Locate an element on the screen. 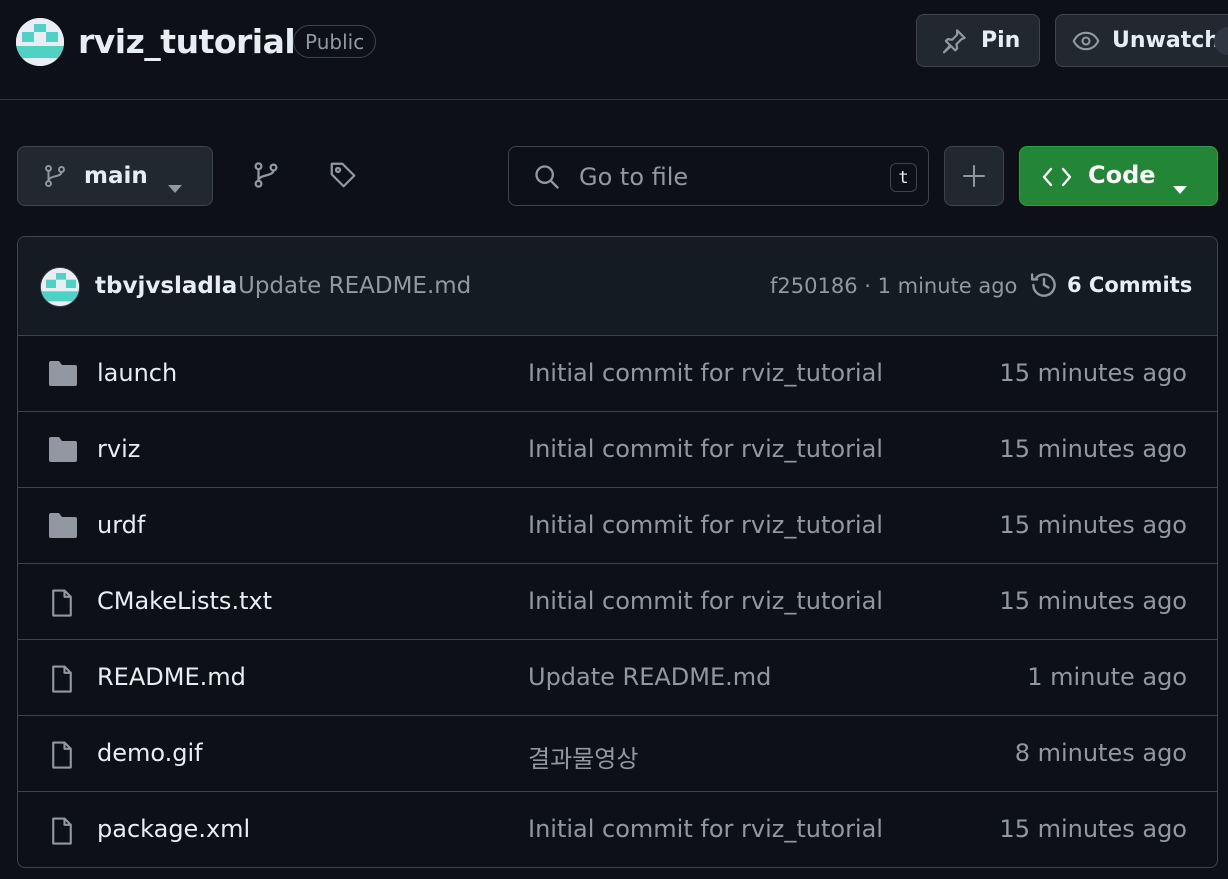  file-commit-message: 결과물영상 is located at coordinates (583, 756).